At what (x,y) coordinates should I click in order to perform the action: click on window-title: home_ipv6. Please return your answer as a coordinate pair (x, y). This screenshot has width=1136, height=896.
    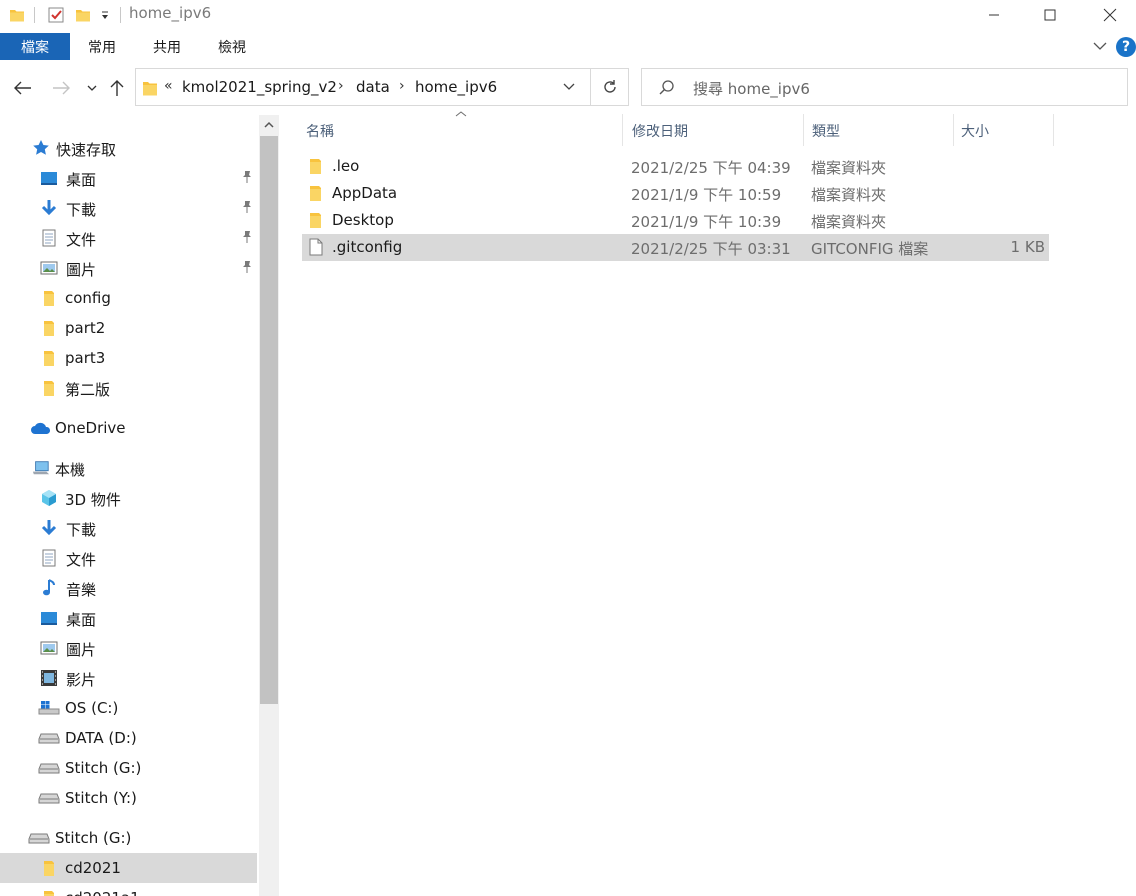
    Looking at the image, I should click on (170, 13).